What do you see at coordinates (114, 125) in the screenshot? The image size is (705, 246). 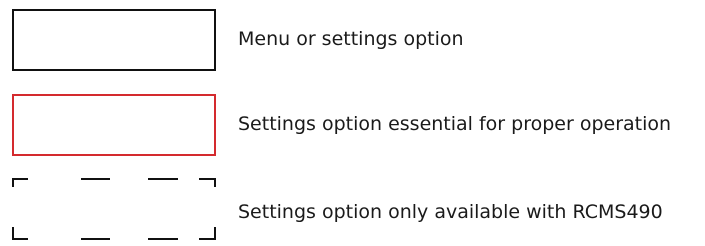 I see `essential-option-swatch` at bounding box center [114, 125].